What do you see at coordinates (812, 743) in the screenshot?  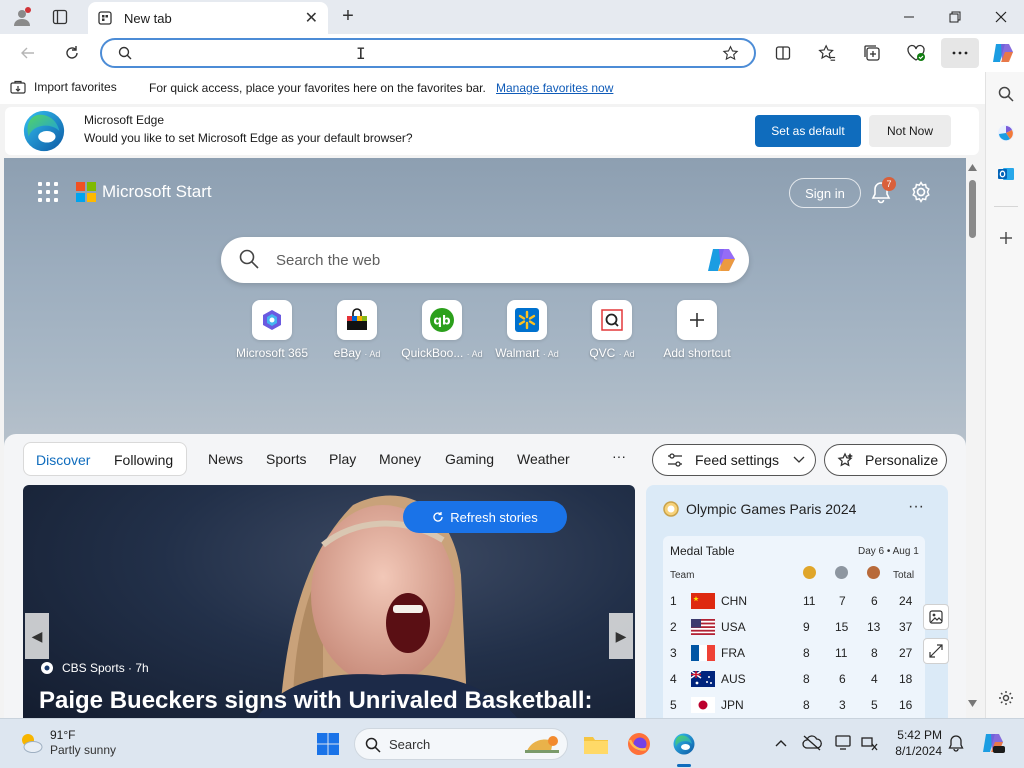 I see `cloud-sync-icon` at bounding box center [812, 743].